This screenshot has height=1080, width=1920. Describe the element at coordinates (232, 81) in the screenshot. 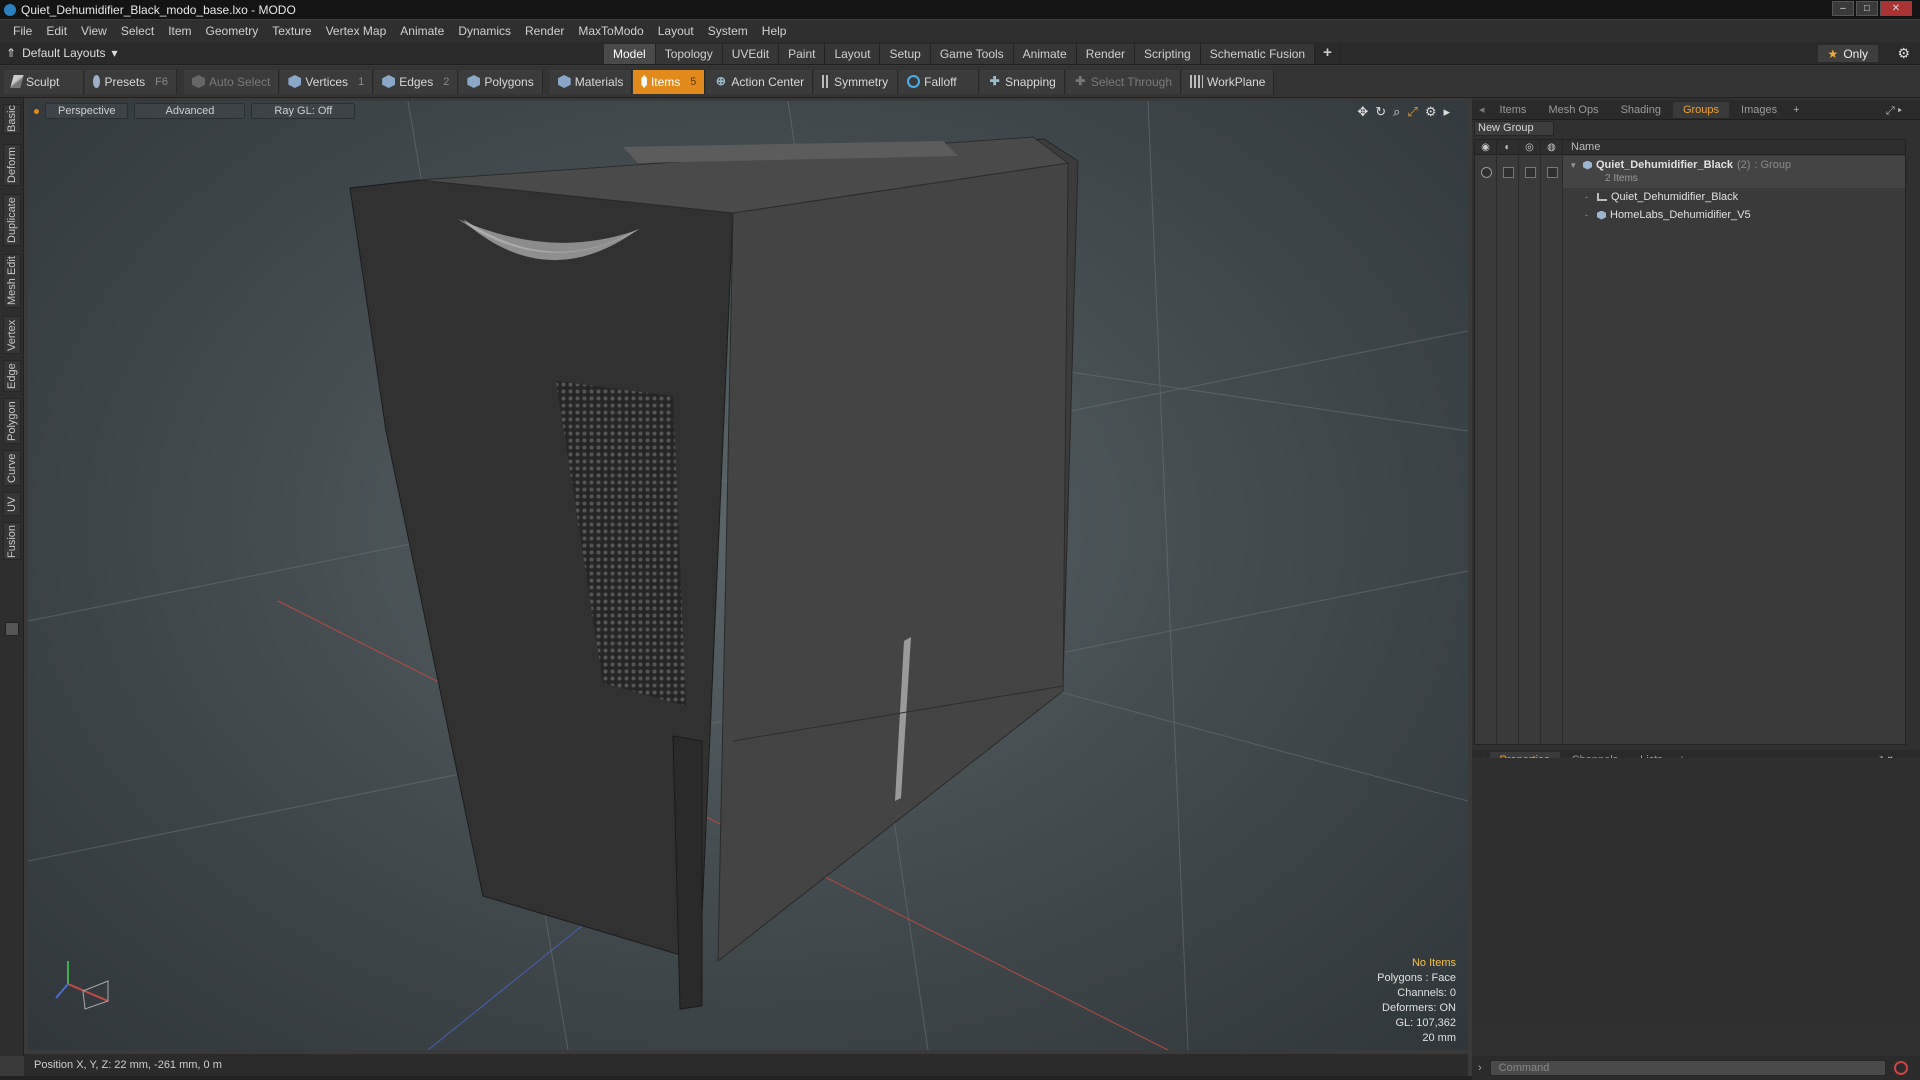

I see `auto-select-button: Auto Select` at that location.